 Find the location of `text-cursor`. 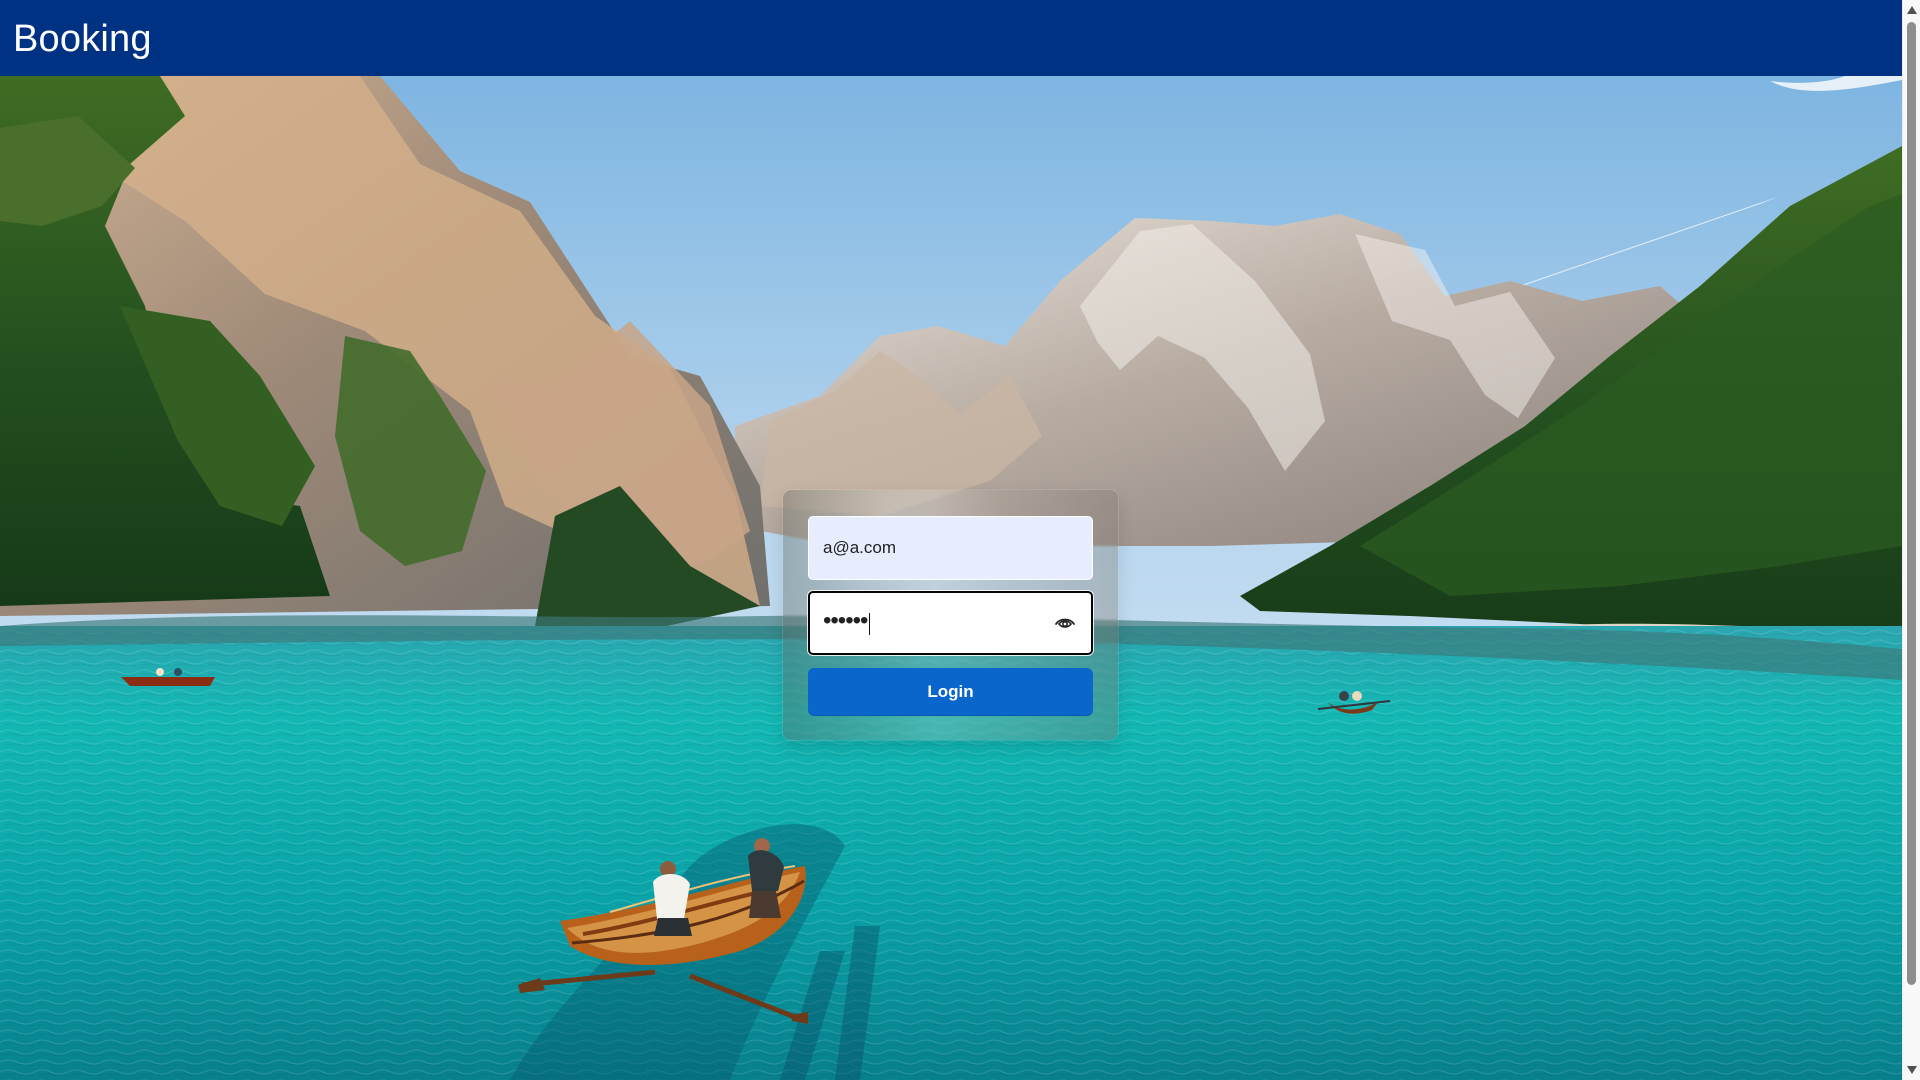

text-cursor is located at coordinates (870, 624).